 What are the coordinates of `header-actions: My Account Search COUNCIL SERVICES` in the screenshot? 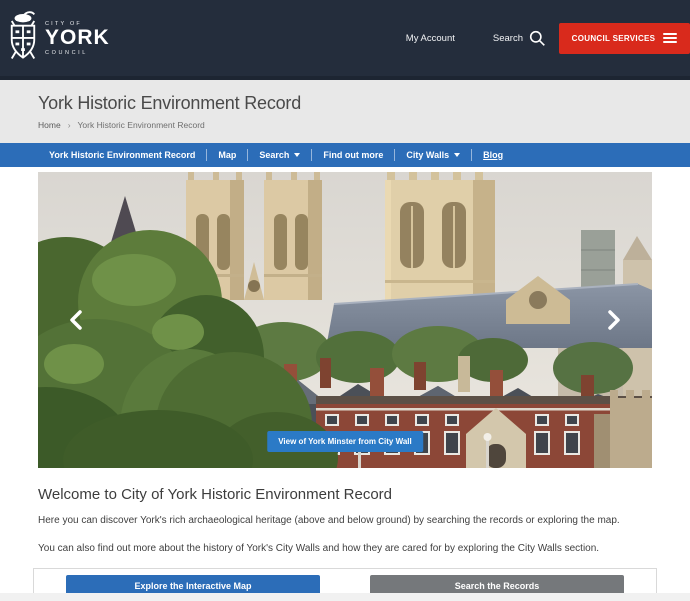 It's located at (548, 38).